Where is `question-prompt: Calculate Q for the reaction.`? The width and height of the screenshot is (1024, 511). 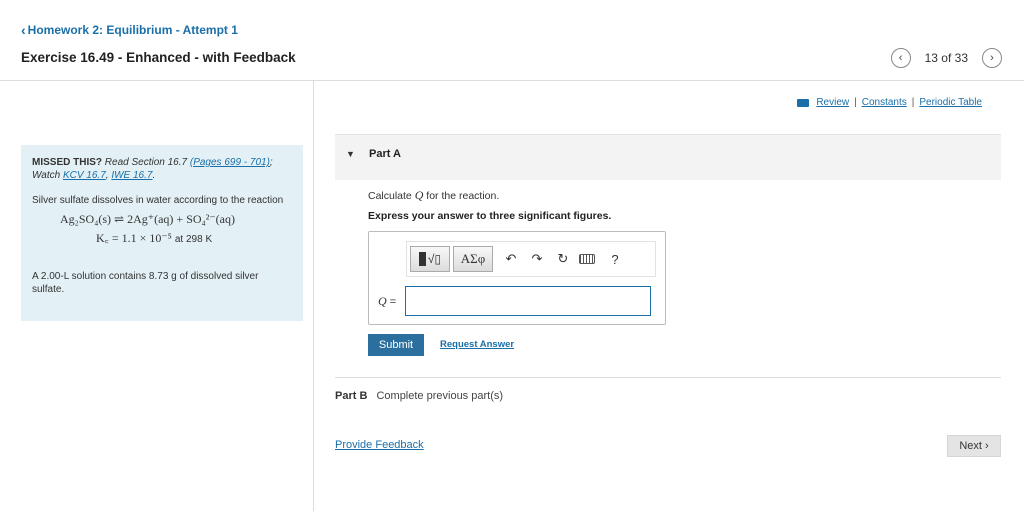
question-prompt: Calculate Q for the reaction. is located at coordinates (433, 195).